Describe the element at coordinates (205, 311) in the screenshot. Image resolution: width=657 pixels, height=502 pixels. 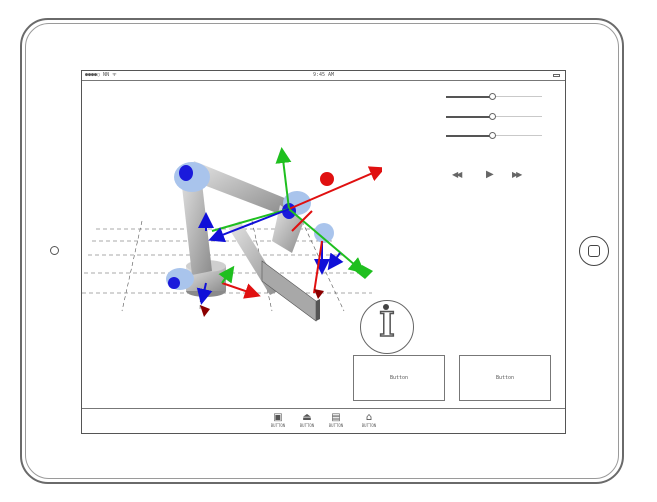
I see `dark-red-handle` at that location.